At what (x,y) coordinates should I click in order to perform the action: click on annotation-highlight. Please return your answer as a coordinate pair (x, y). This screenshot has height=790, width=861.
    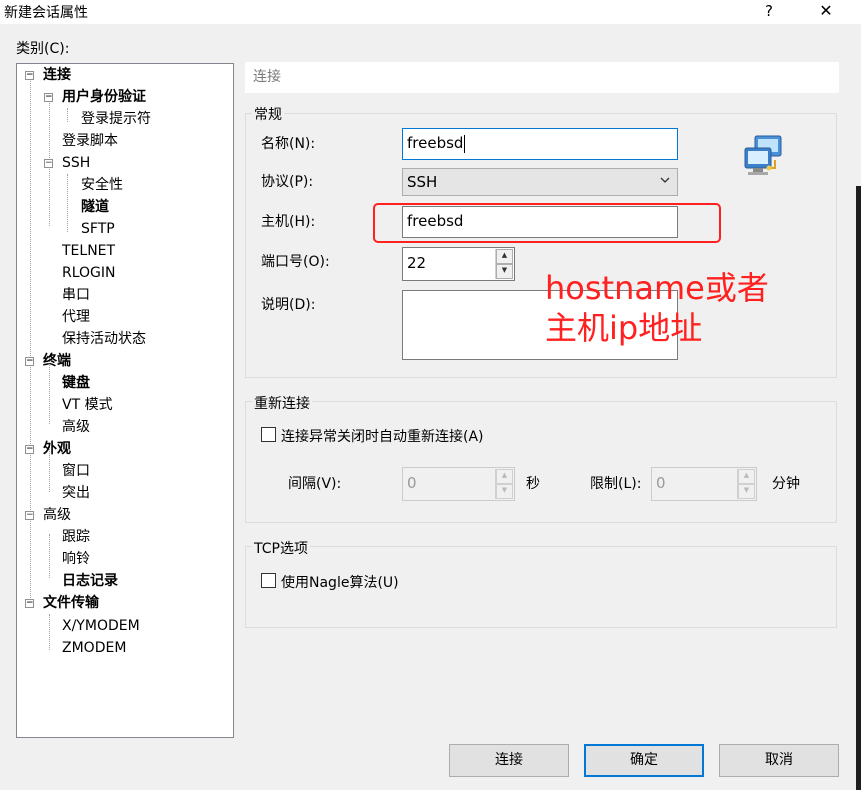
    Looking at the image, I should click on (547, 223).